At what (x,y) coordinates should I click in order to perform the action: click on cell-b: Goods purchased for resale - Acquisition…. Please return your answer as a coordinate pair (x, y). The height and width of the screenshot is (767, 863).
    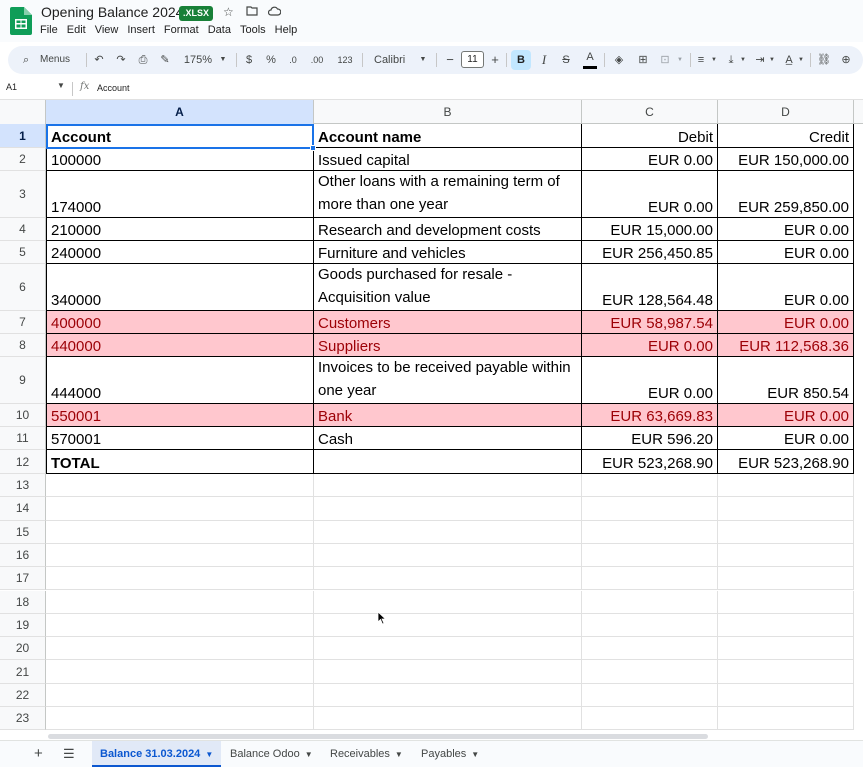
    Looking at the image, I should click on (448, 287).